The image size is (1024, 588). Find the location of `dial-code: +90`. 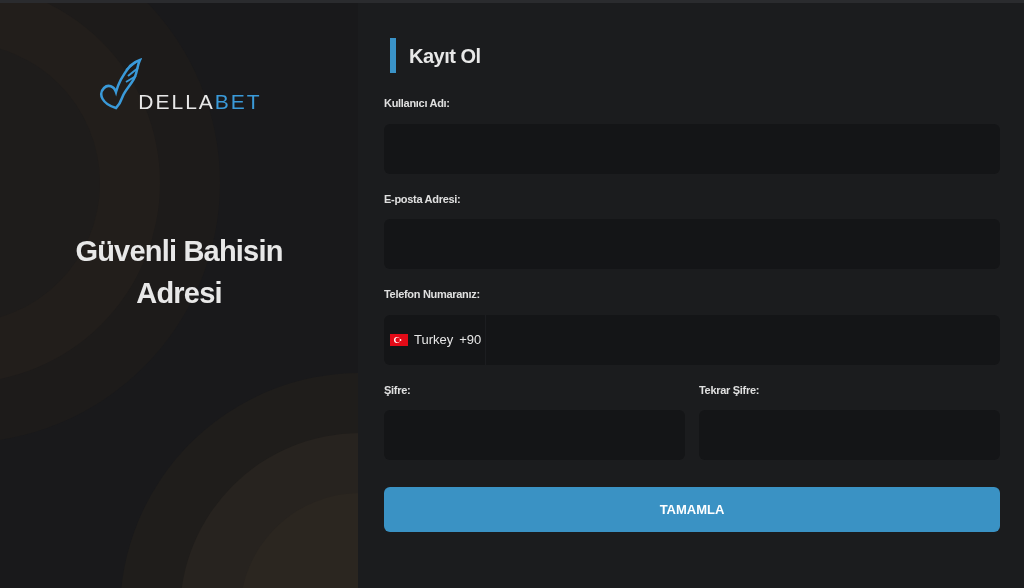

dial-code: +90 is located at coordinates (470, 339).